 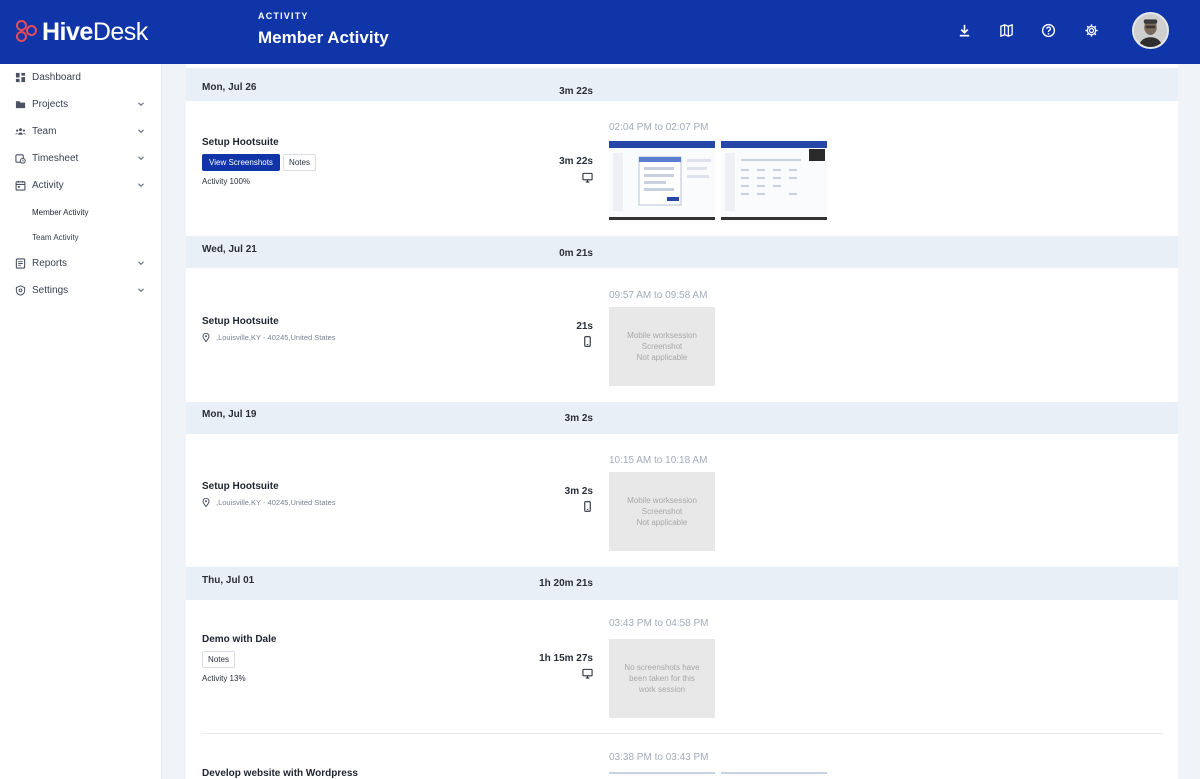 I want to click on page-title: Member Activity, so click(x=323, y=37).